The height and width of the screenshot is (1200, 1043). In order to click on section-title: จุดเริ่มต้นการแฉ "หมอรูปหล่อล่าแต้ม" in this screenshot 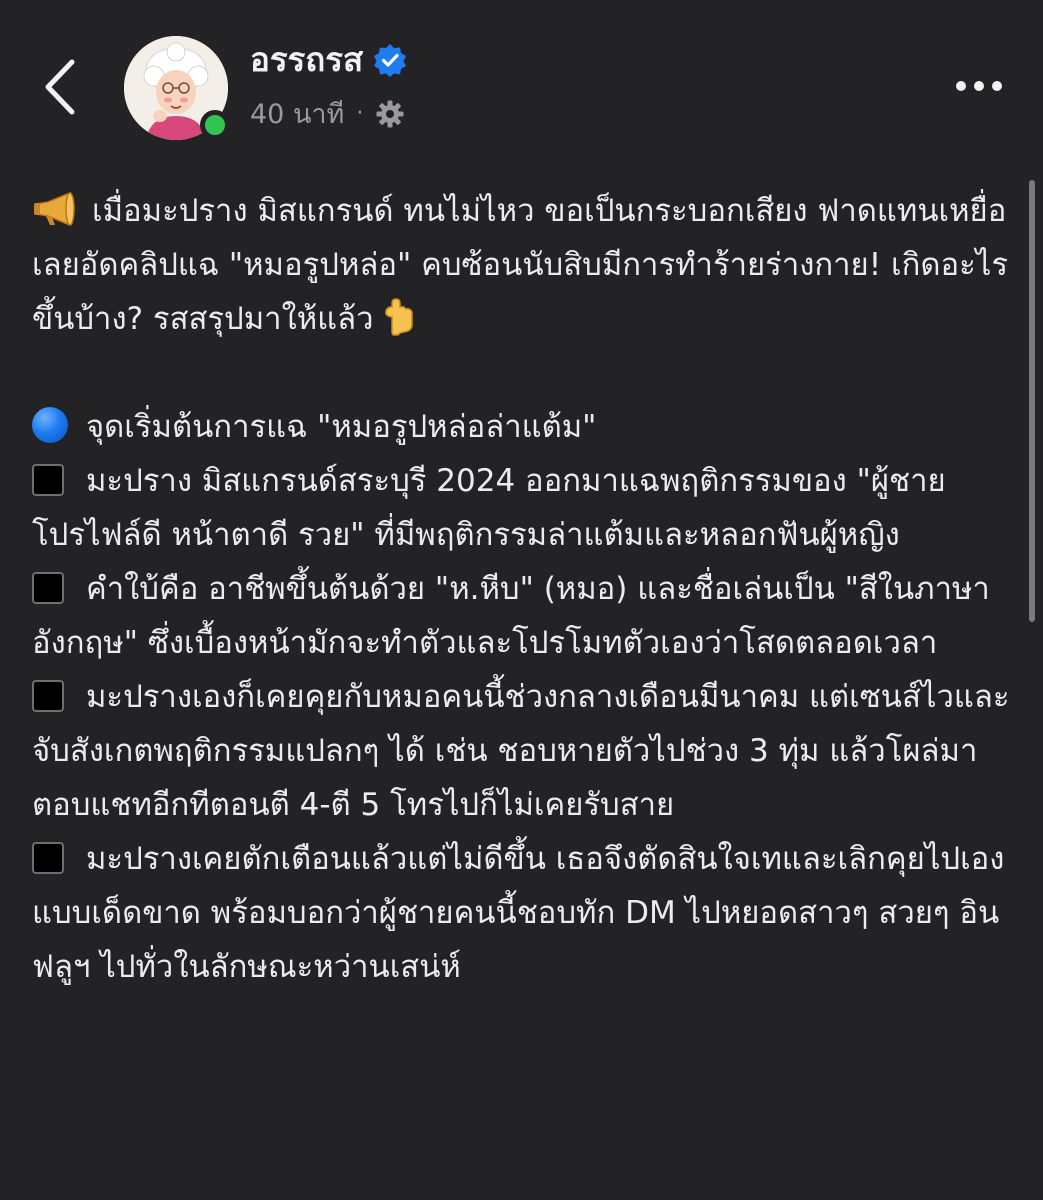, I will do `click(524, 427)`.